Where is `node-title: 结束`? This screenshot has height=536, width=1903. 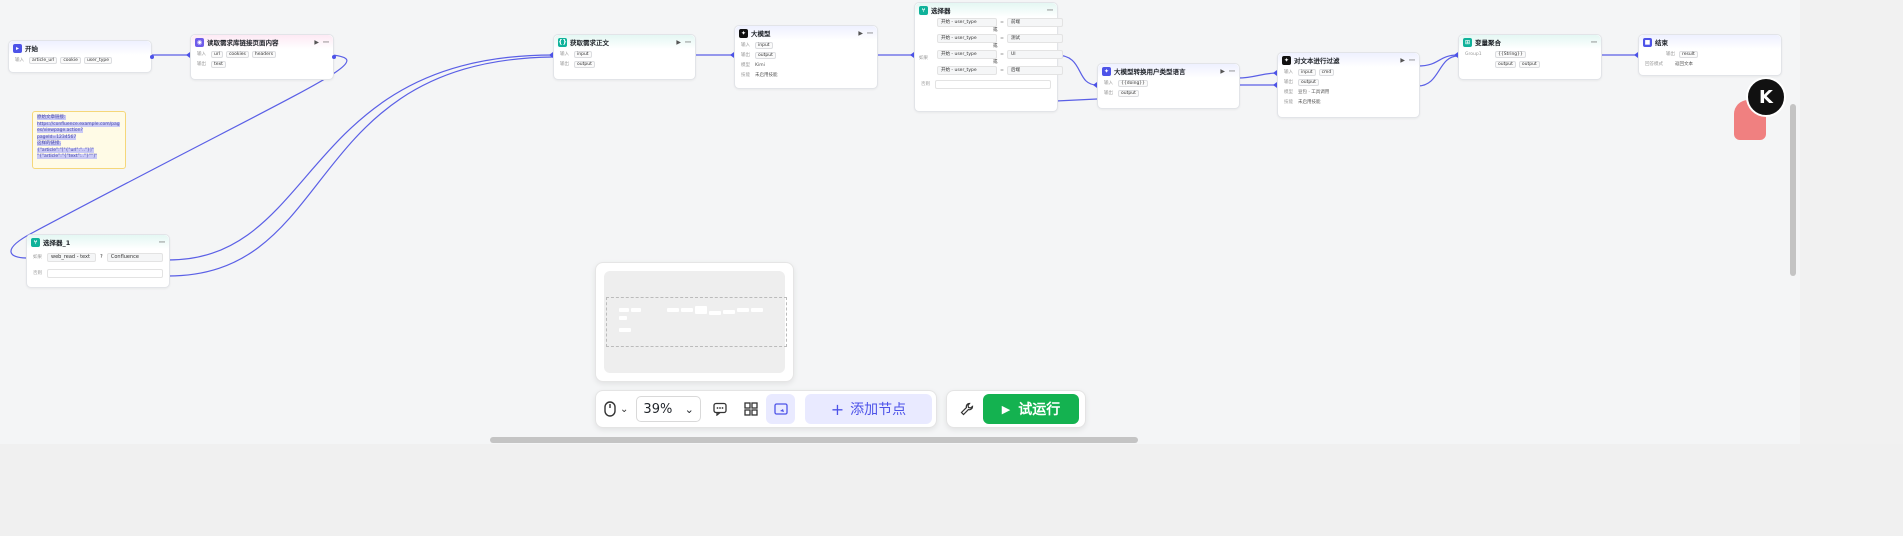 node-title: 结束 is located at coordinates (1661, 43).